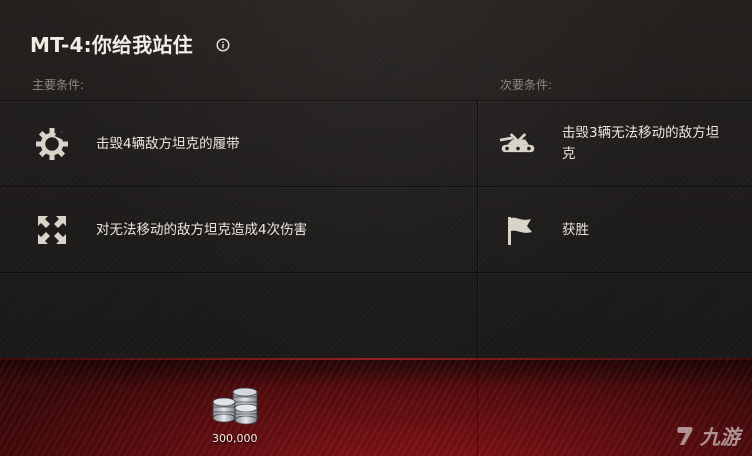  What do you see at coordinates (518, 144) in the screenshot?
I see `tank-destroyed-icon` at bounding box center [518, 144].